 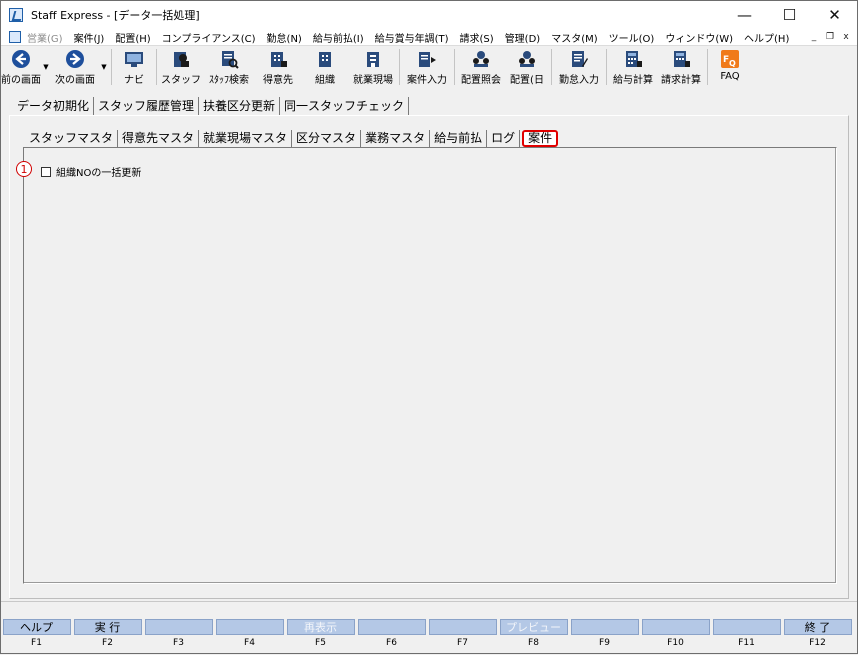 I want to click on back-label: 前の画面, so click(x=21, y=80).